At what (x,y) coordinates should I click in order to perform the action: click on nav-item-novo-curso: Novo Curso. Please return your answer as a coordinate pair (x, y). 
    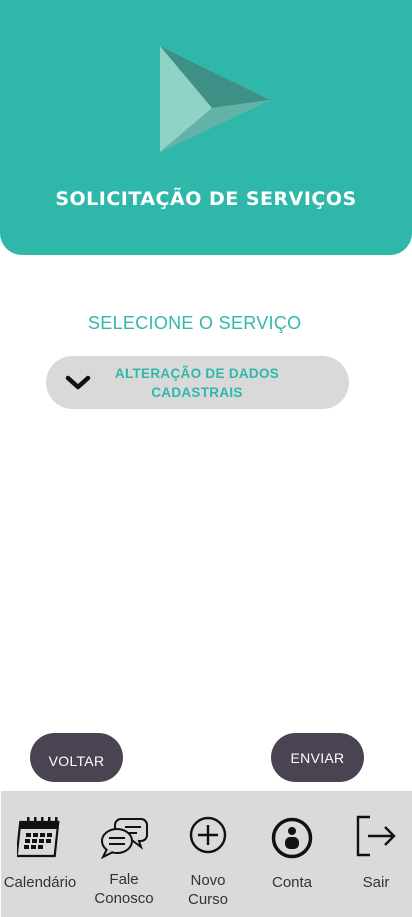
    Looking at the image, I should click on (208, 854).